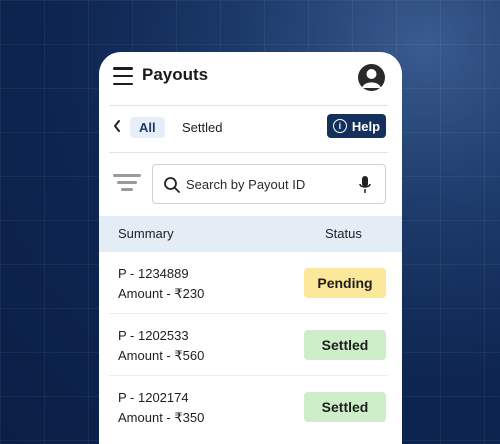  What do you see at coordinates (127, 185) in the screenshot?
I see `filter-icon` at bounding box center [127, 185].